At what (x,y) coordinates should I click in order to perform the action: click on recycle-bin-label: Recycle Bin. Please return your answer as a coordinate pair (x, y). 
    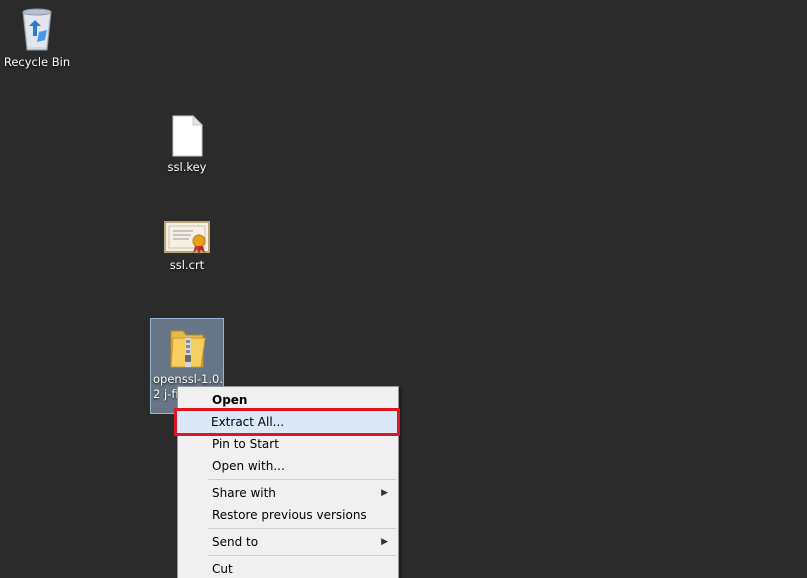
    Looking at the image, I should click on (37, 62).